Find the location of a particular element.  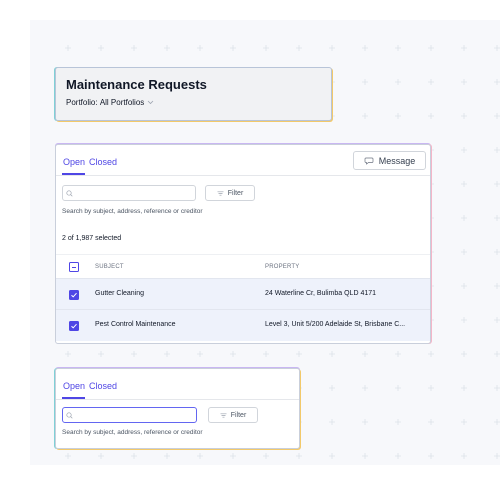

column-header-property: PROPERTY is located at coordinates (282, 267).